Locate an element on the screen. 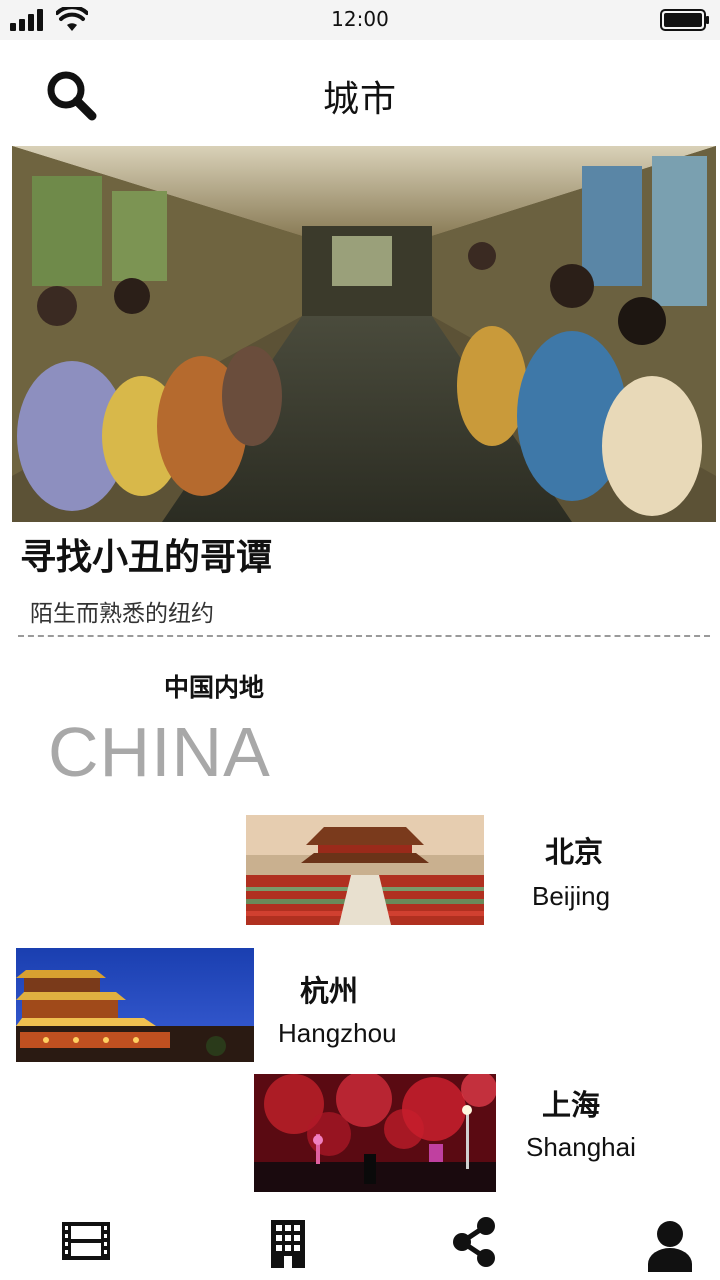 The height and width of the screenshot is (1280, 720). user-icon is located at coordinates (670, 1246).